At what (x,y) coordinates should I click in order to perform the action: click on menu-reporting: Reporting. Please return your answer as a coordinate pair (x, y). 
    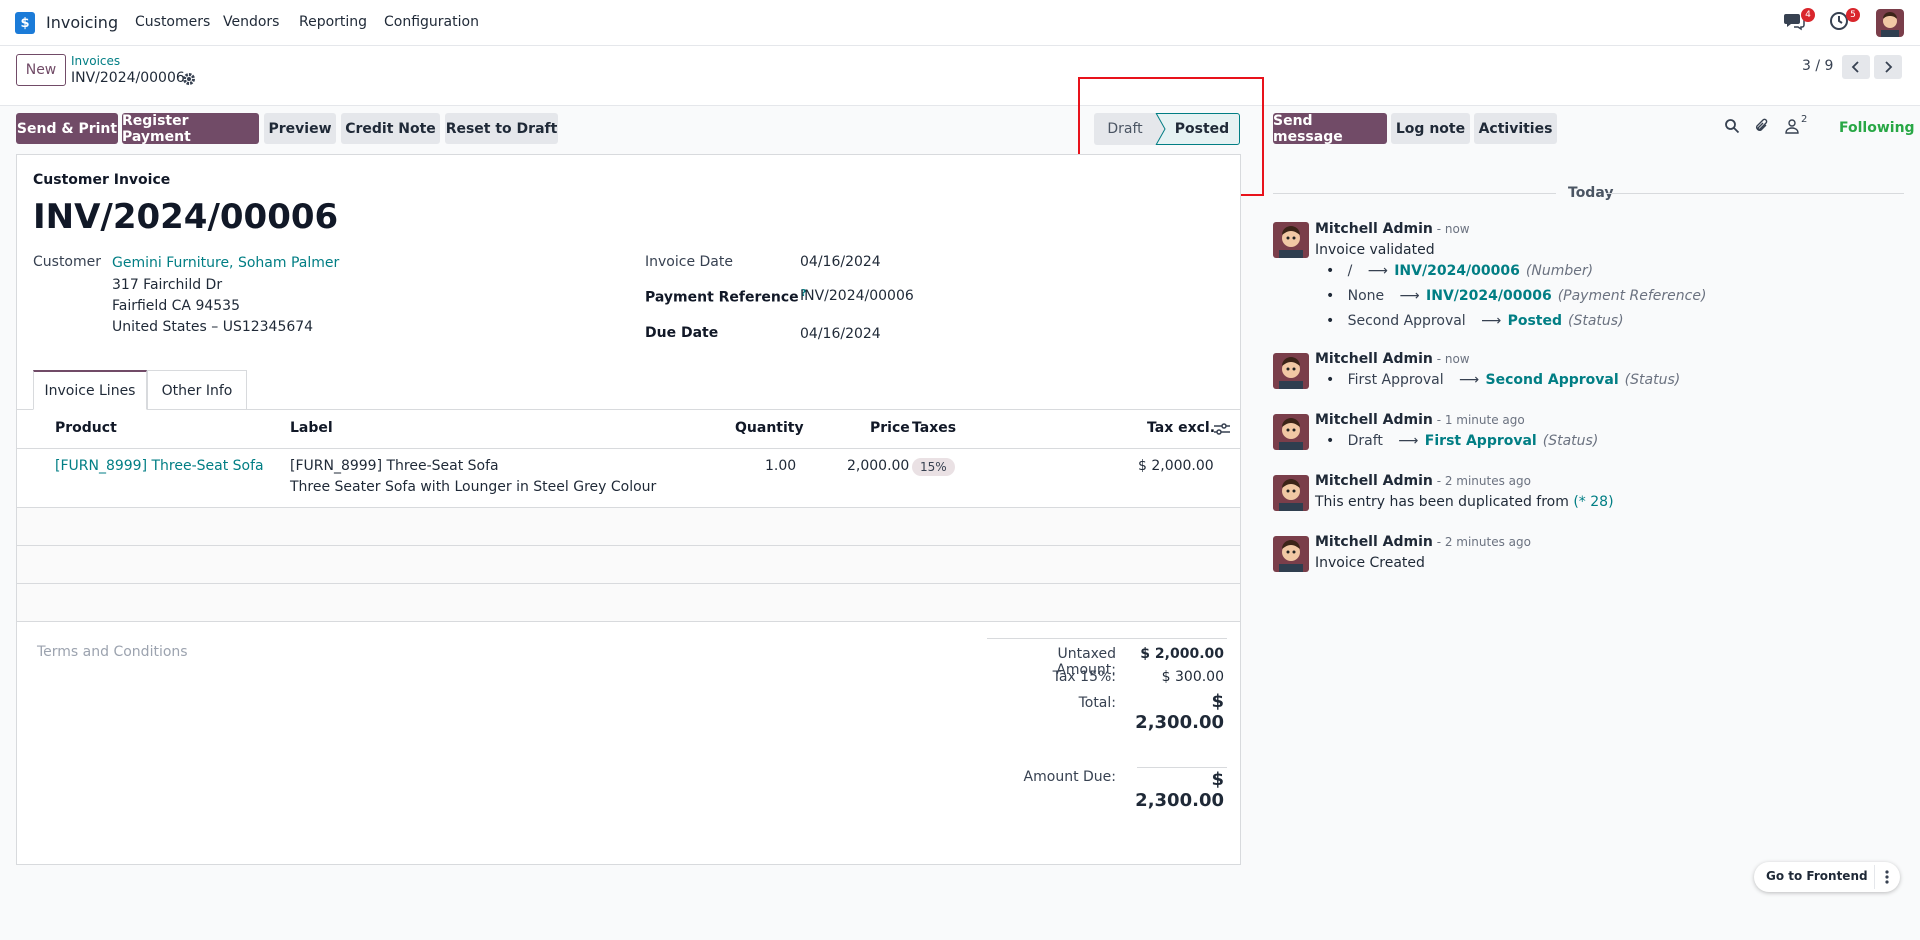
    Looking at the image, I should click on (333, 22).